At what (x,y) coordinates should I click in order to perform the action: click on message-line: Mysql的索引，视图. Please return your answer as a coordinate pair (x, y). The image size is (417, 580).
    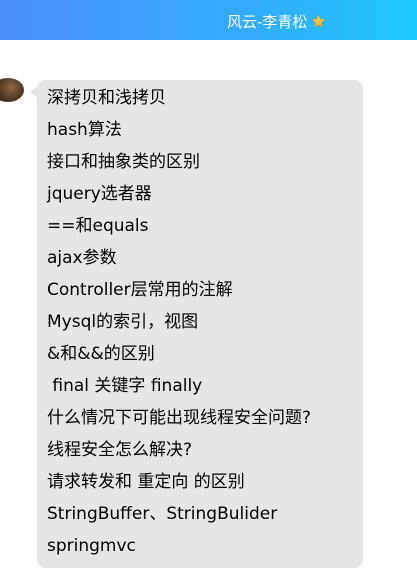
    Looking at the image, I should click on (123, 322).